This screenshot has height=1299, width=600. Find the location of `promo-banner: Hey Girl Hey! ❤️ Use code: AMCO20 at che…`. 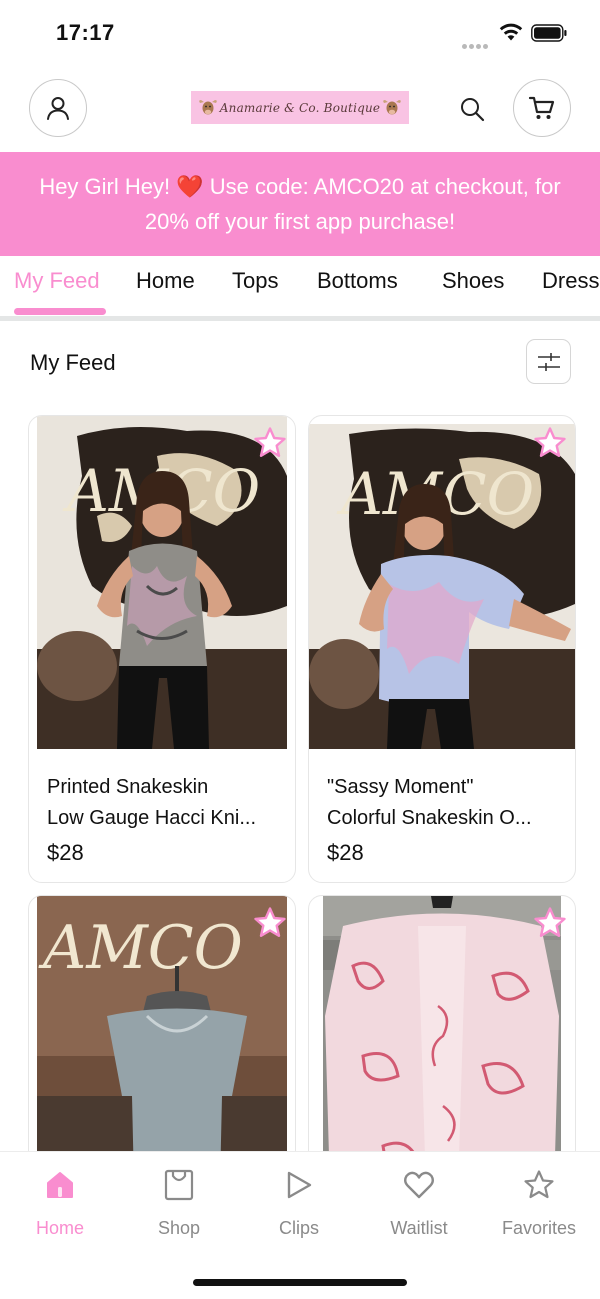

promo-banner: Hey Girl Hey! ❤️ Use code: AMCO20 at che… is located at coordinates (300, 204).